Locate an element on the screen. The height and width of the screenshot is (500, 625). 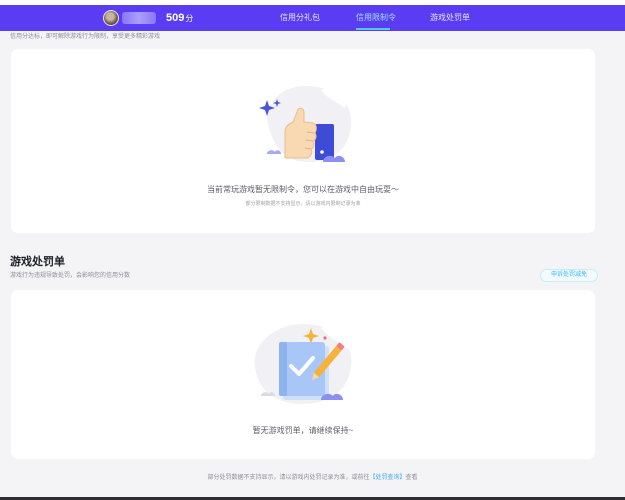
active-tab-indicator is located at coordinates (373, 29).